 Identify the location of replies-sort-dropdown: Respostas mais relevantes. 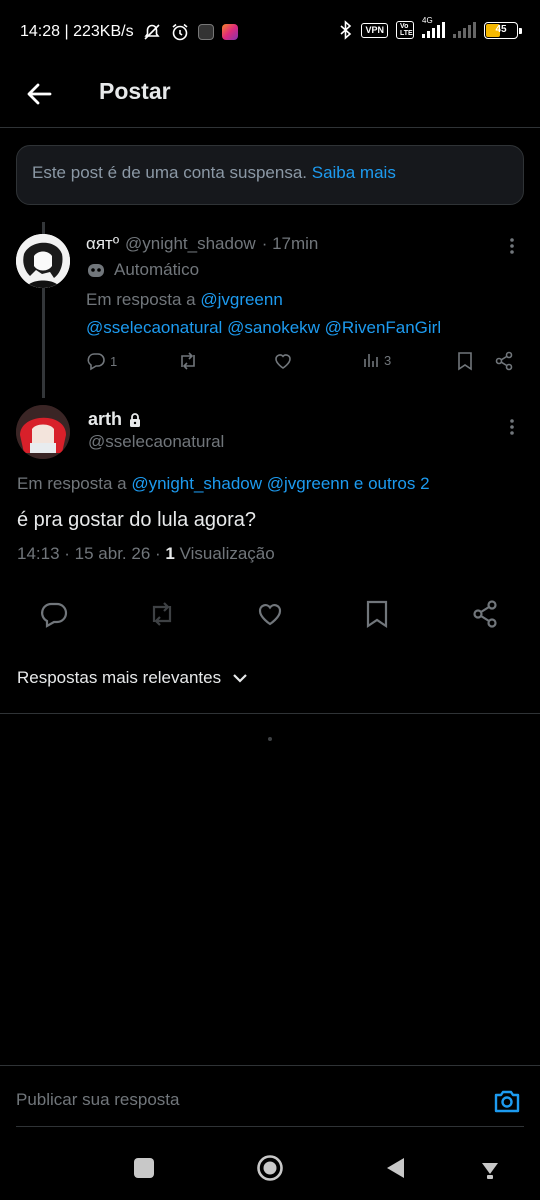
(133, 678).